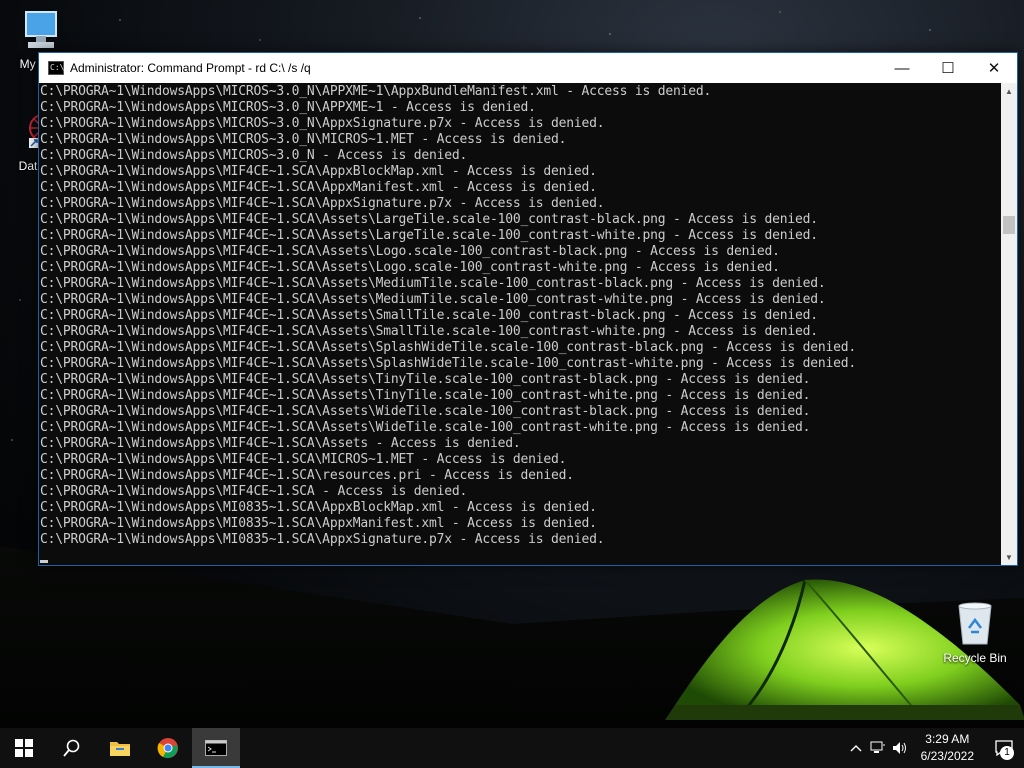 The width and height of the screenshot is (1024, 768). What do you see at coordinates (1009, 557) in the screenshot?
I see `scroll-down-icon: ▼` at bounding box center [1009, 557].